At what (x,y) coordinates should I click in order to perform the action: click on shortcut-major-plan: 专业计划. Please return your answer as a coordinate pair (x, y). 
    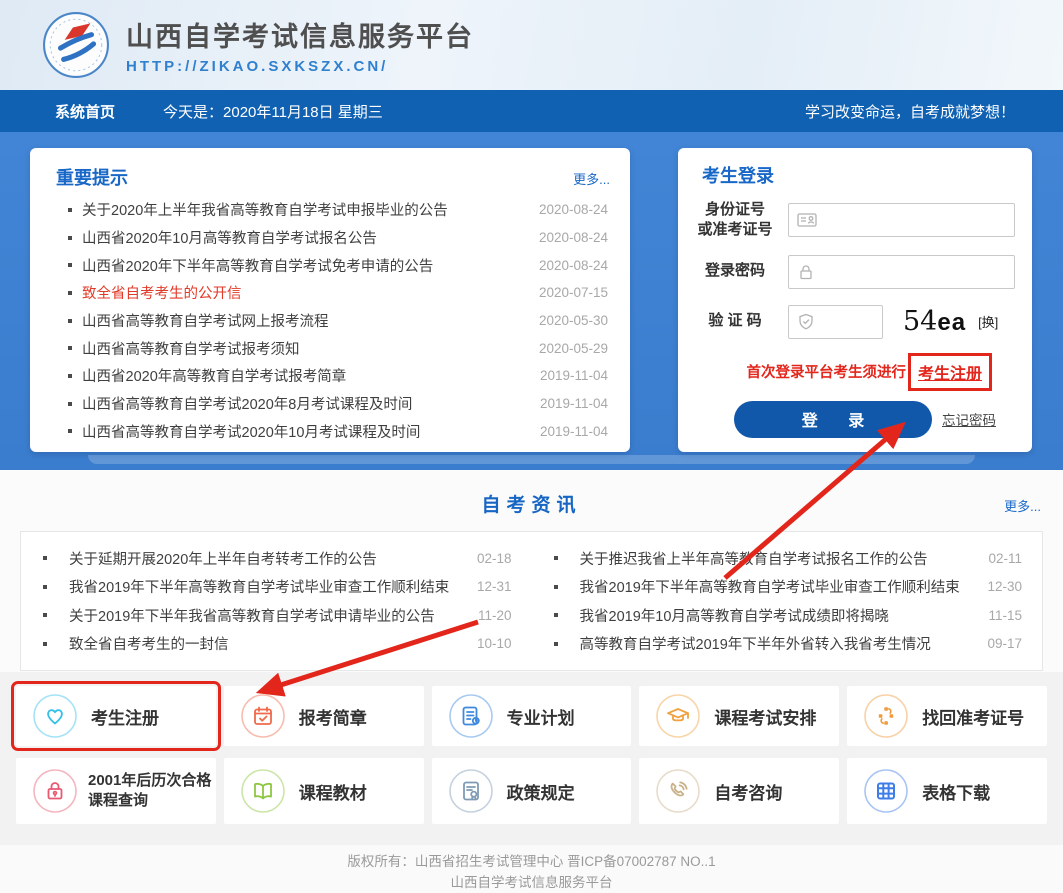
    Looking at the image, I should click on (531, 716).